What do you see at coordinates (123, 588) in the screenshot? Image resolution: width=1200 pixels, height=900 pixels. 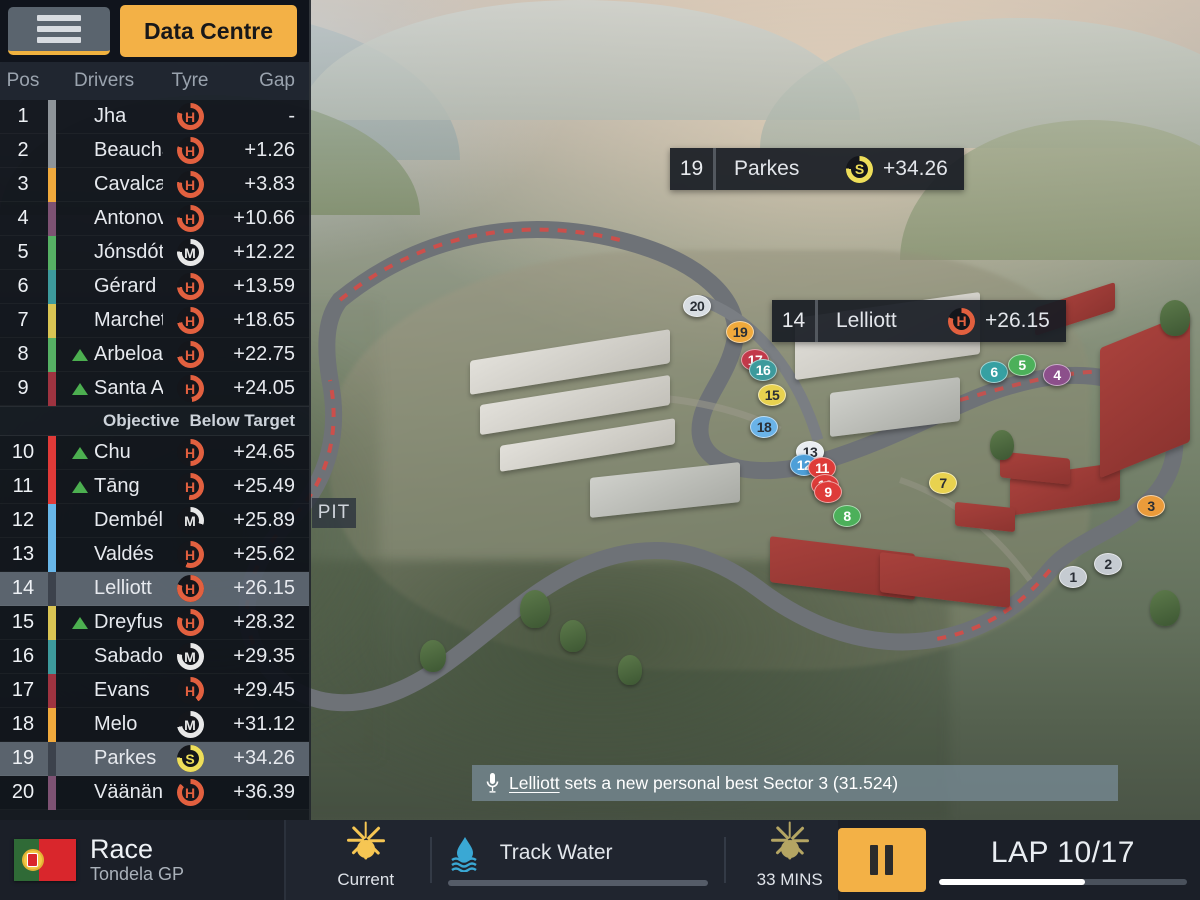 I see `driver-name-text: Lelliott` at bounding box center [123, 588].